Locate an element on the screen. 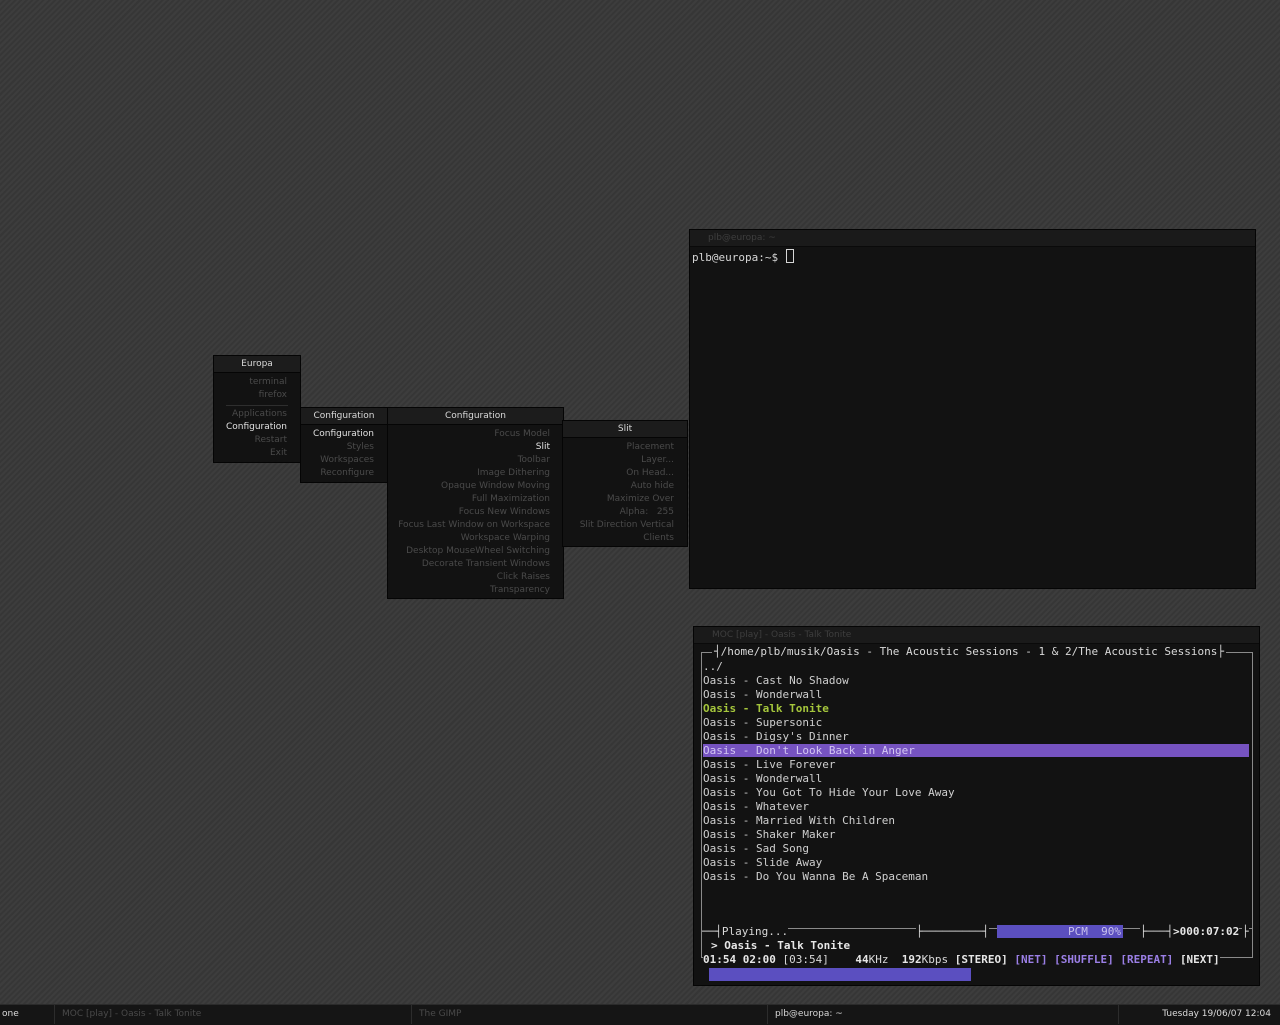 This screenshot has width=1280, height=1025. menu-item-alpha: Alpha: 255 is located at coordinates (625, 512).